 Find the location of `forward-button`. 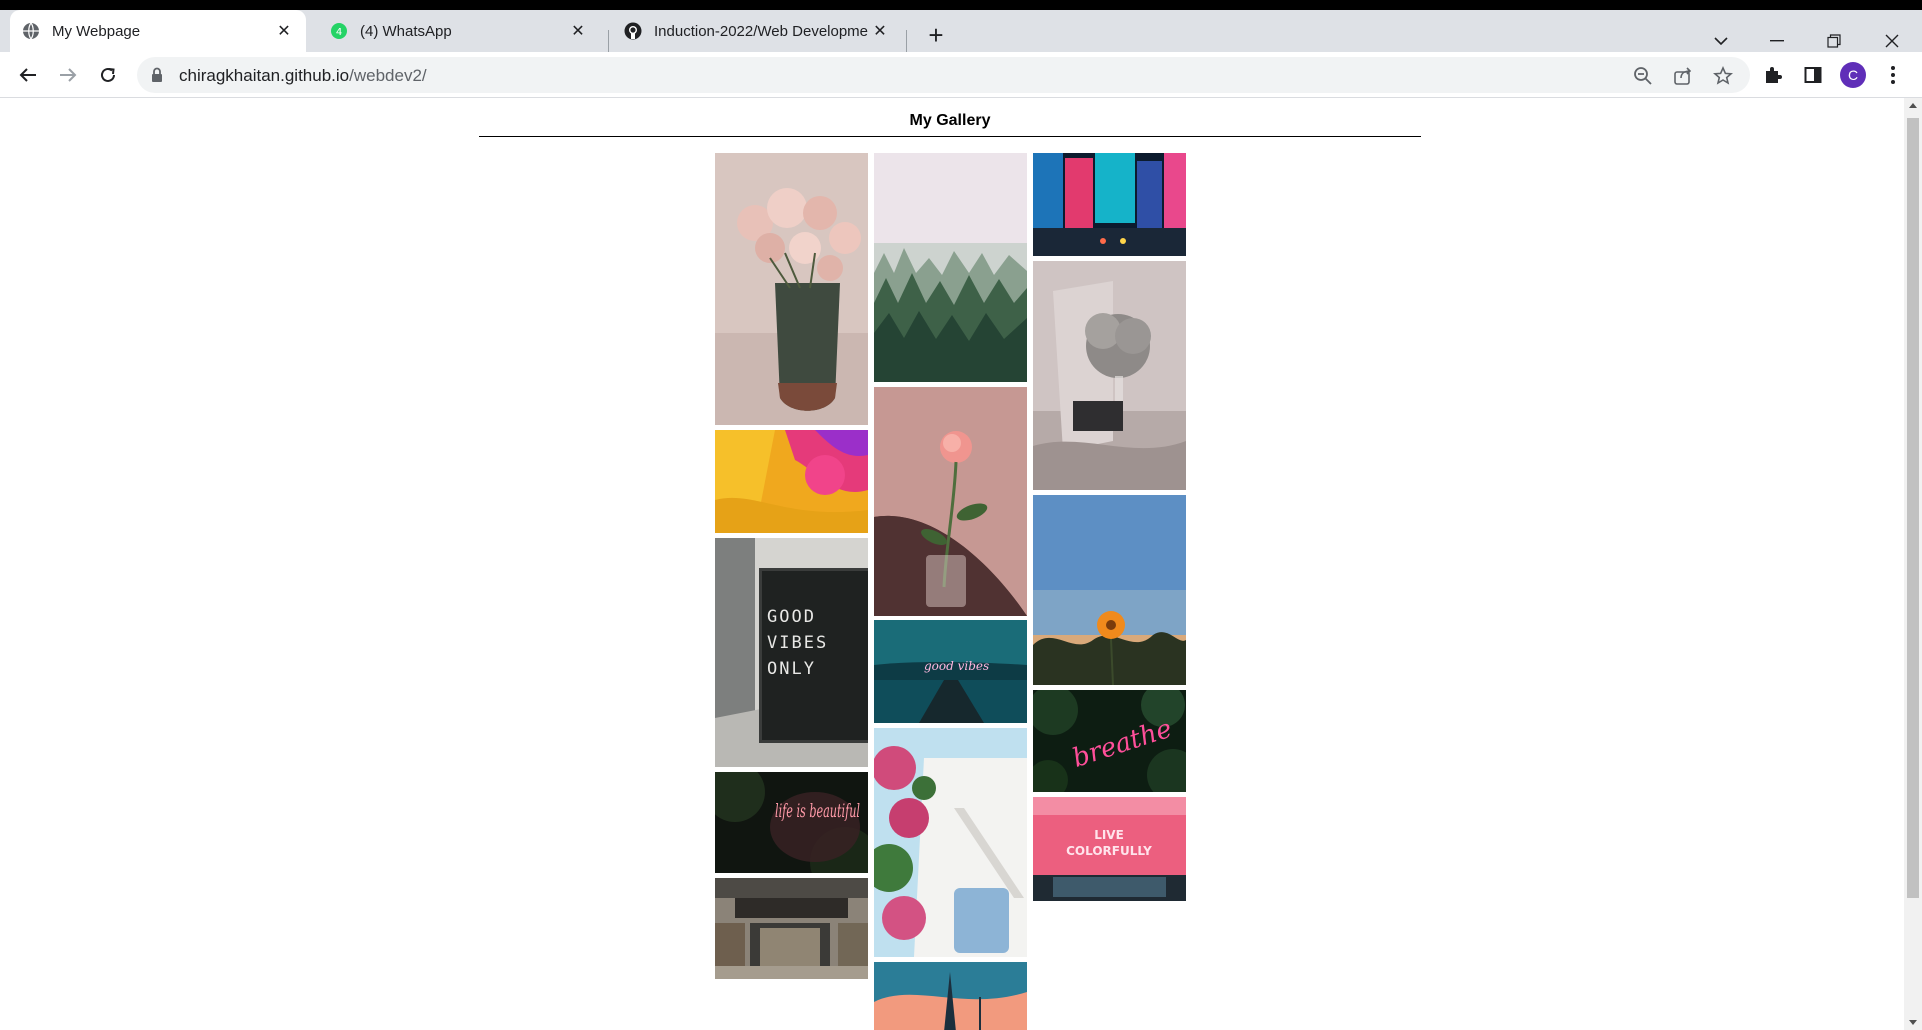

forward-button is located at coordinates (68, 75).